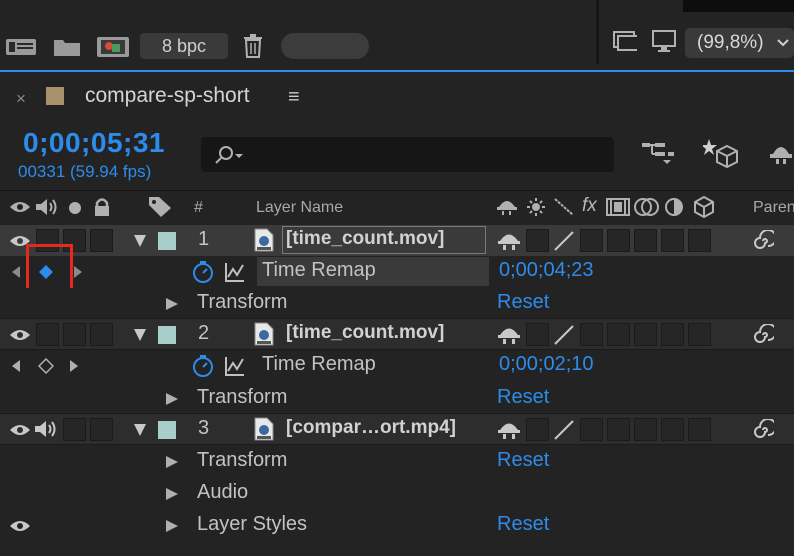 Image resolution: width=794 pixels, height=556 pixels. Describe the element at coordinates (397, 525) in the screenshot. I see `property-row-layer-styles: Layer Styles Reset` at that location.